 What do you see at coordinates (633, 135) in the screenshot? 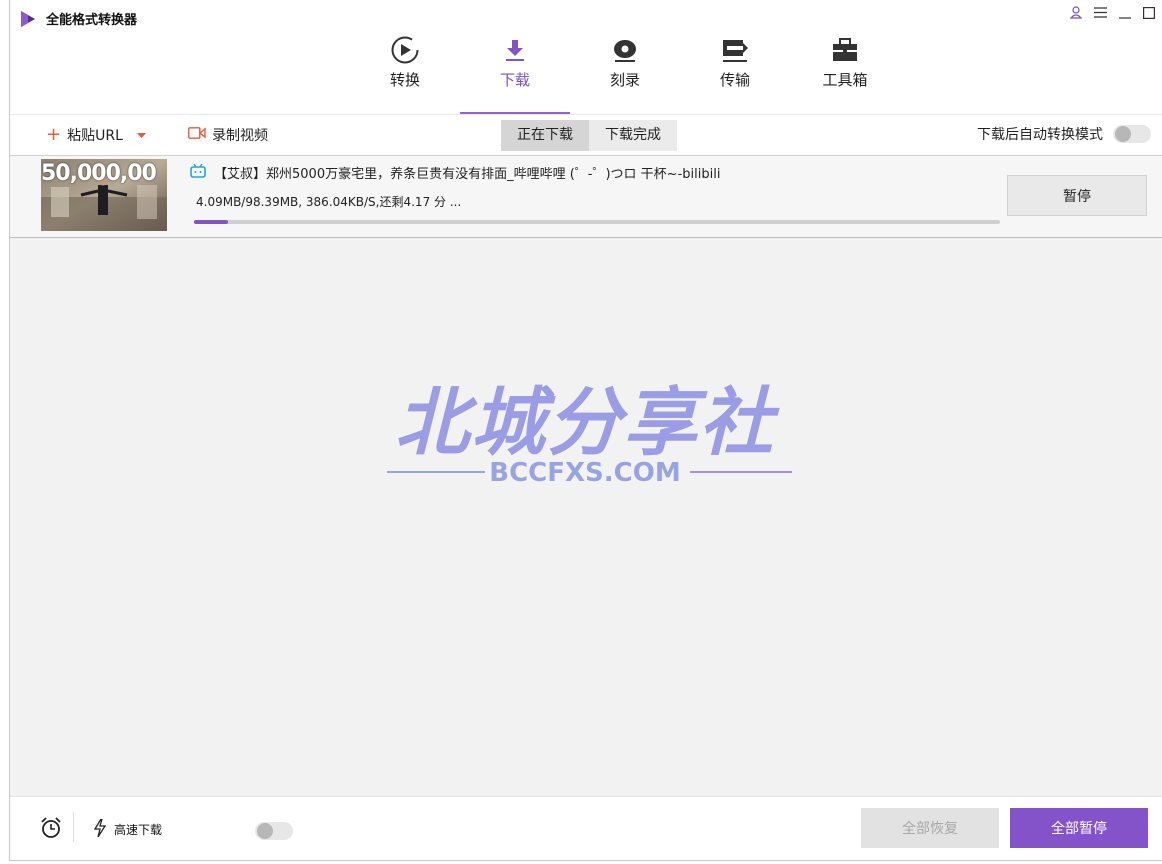
I see `tab-download-complete: 下载完成` at bounding box center [633, 135].